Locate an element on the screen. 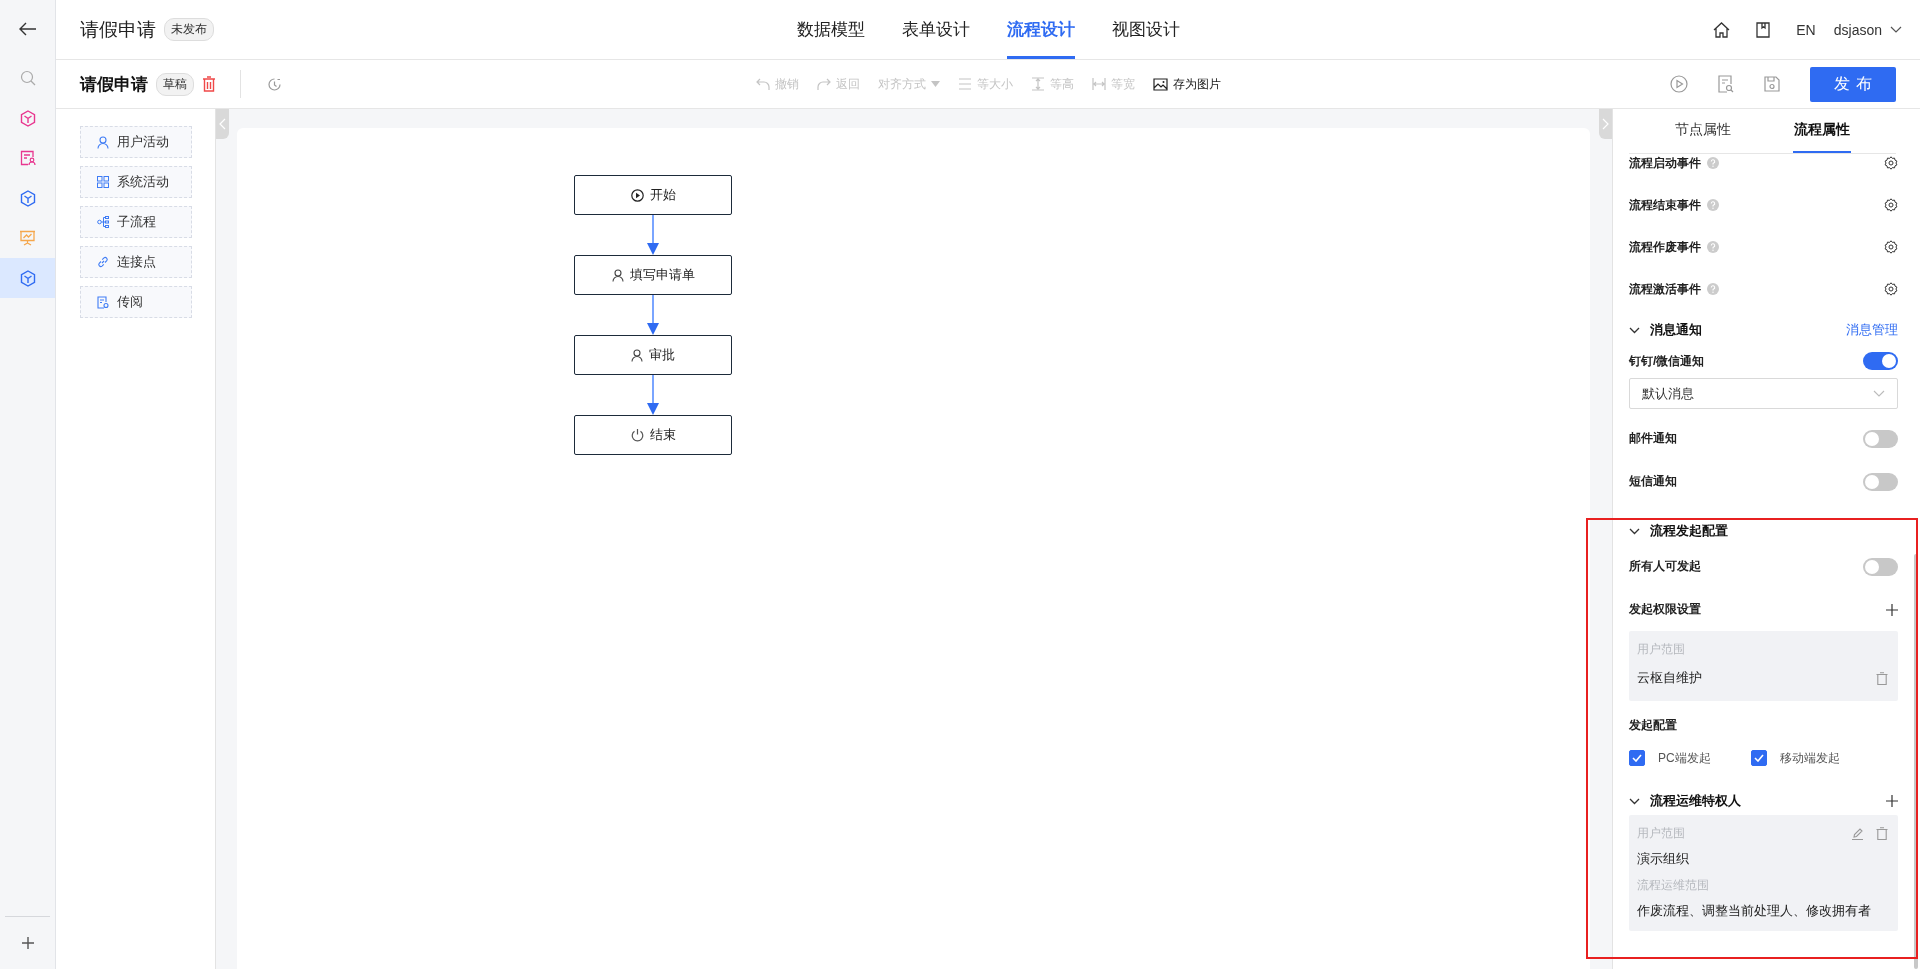 The width and height of the screenshot is (1920, 969). setting-label: 所有人可发起 is located at coordinates (1665, 566).